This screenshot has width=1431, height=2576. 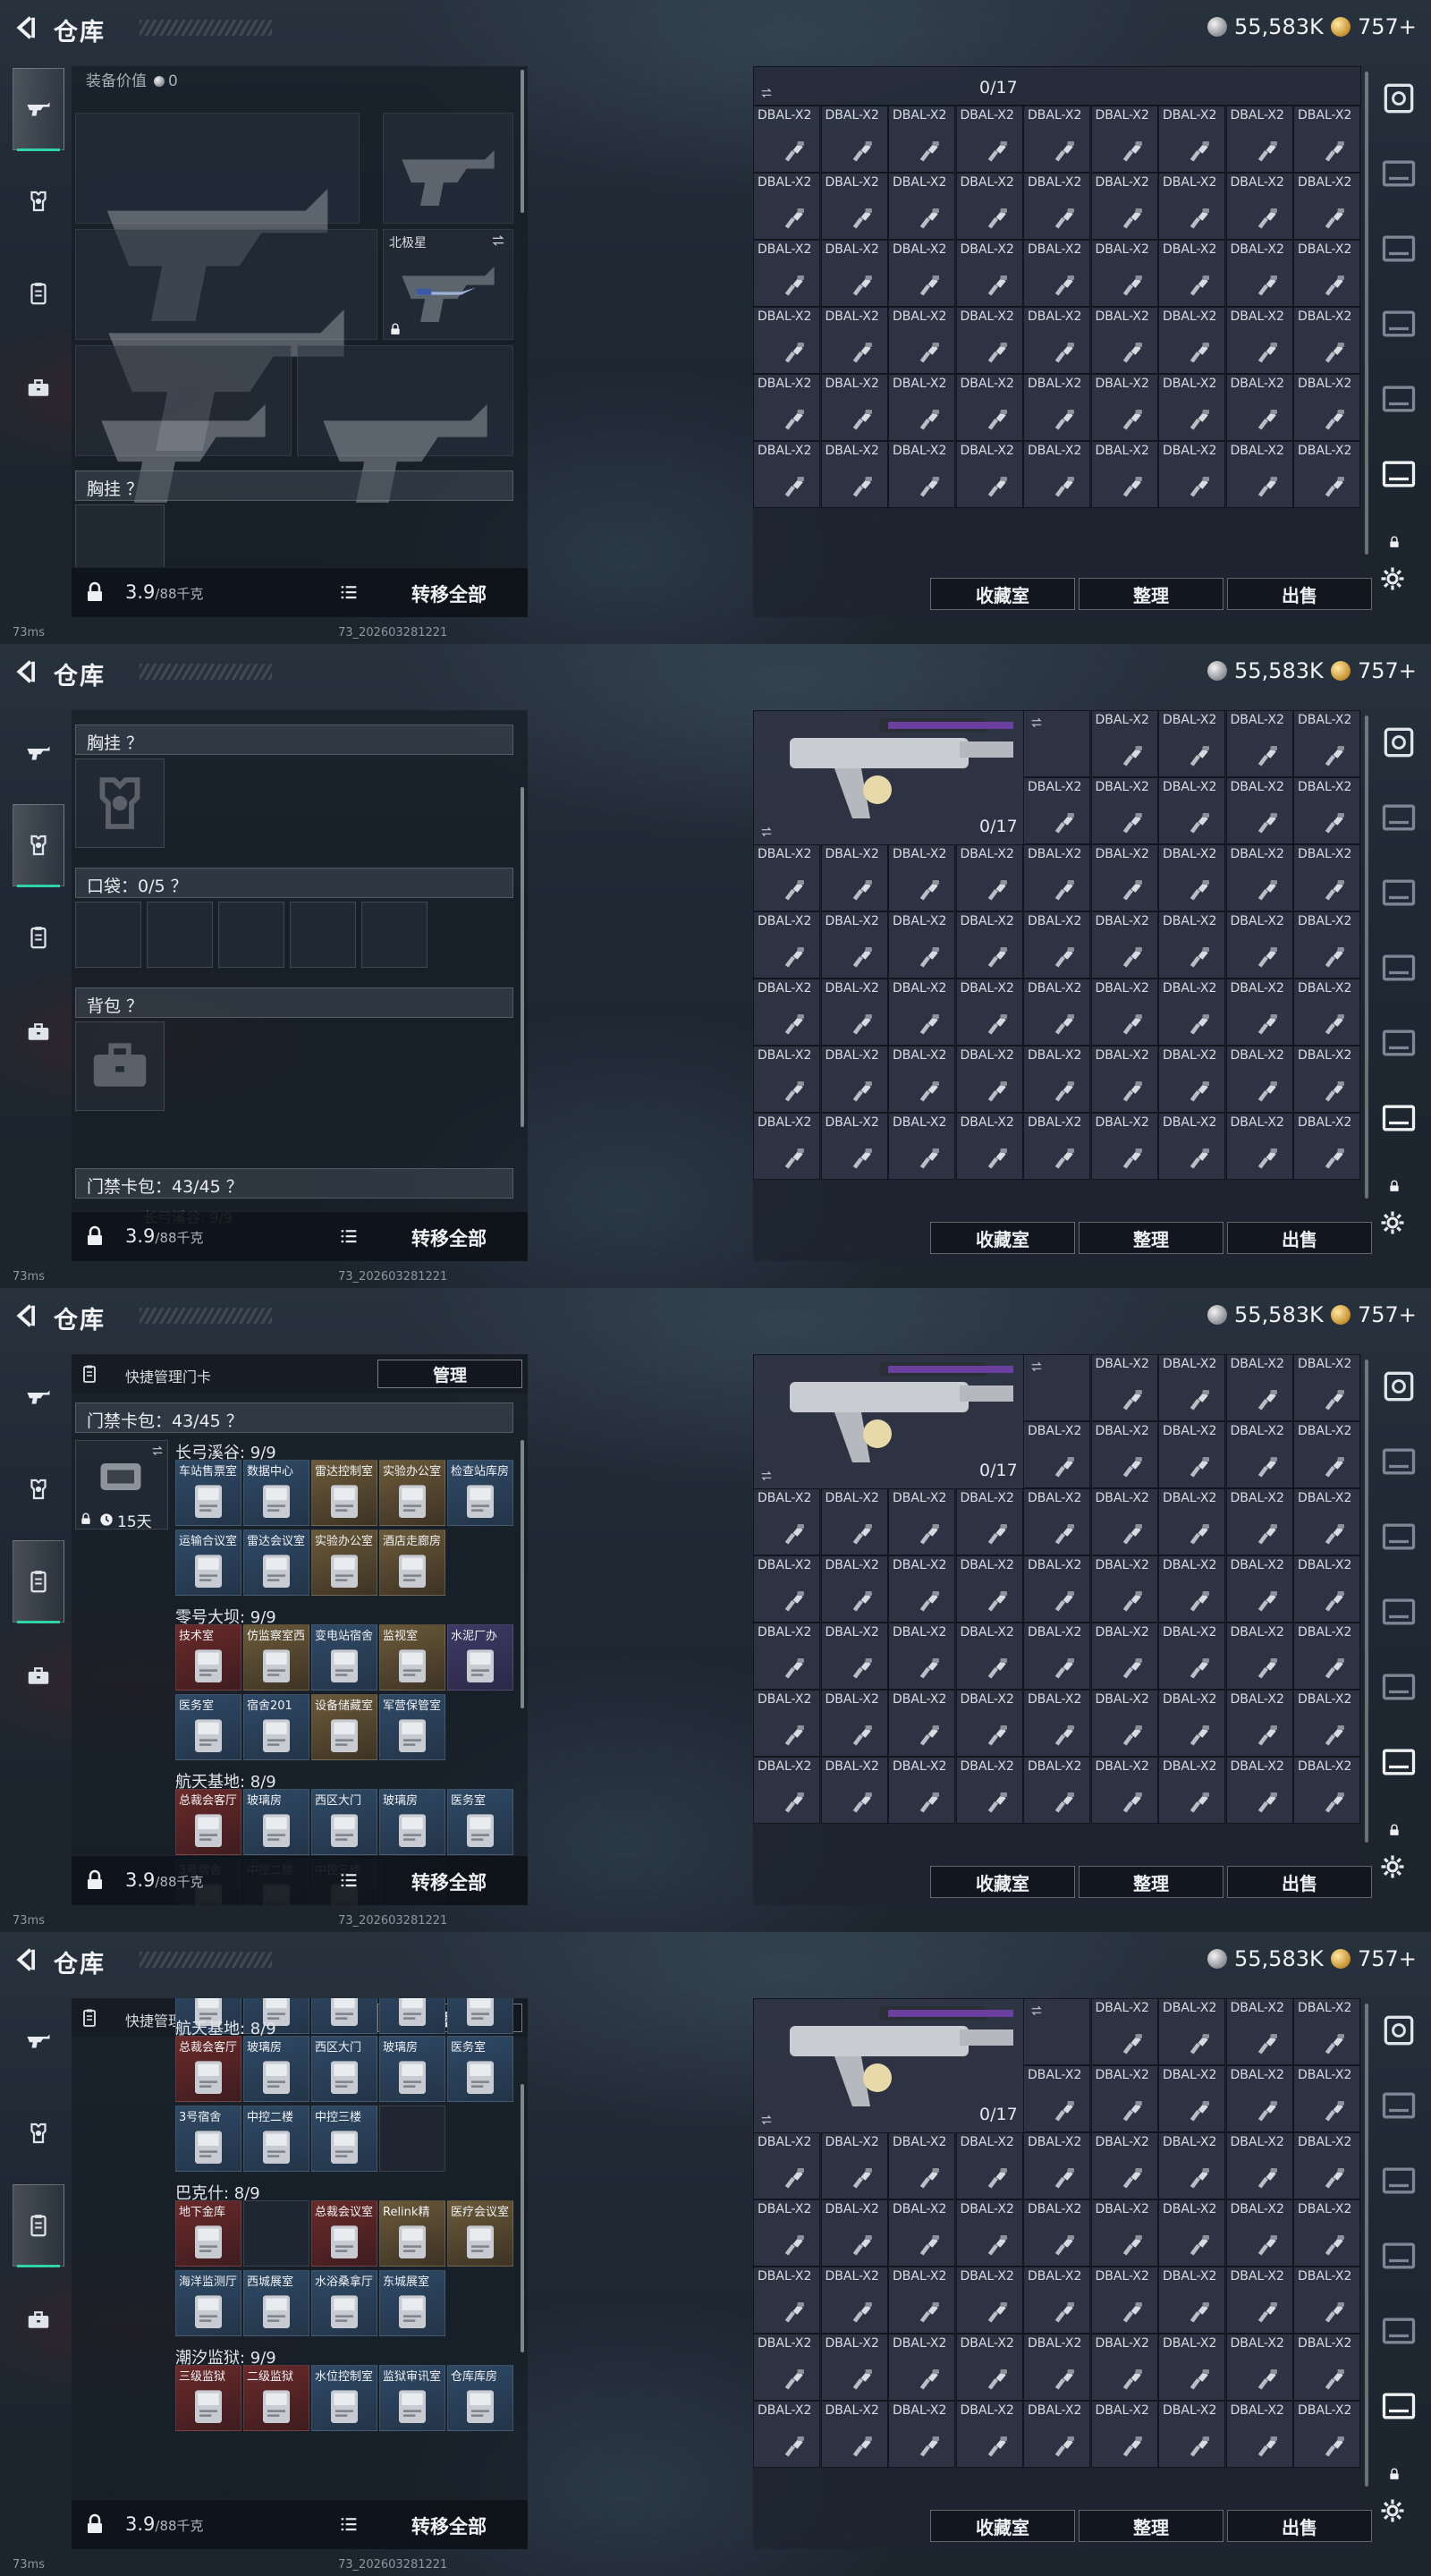 I want to click on keycard: 水浴桑拿厅, so click(x=344, y=2303).